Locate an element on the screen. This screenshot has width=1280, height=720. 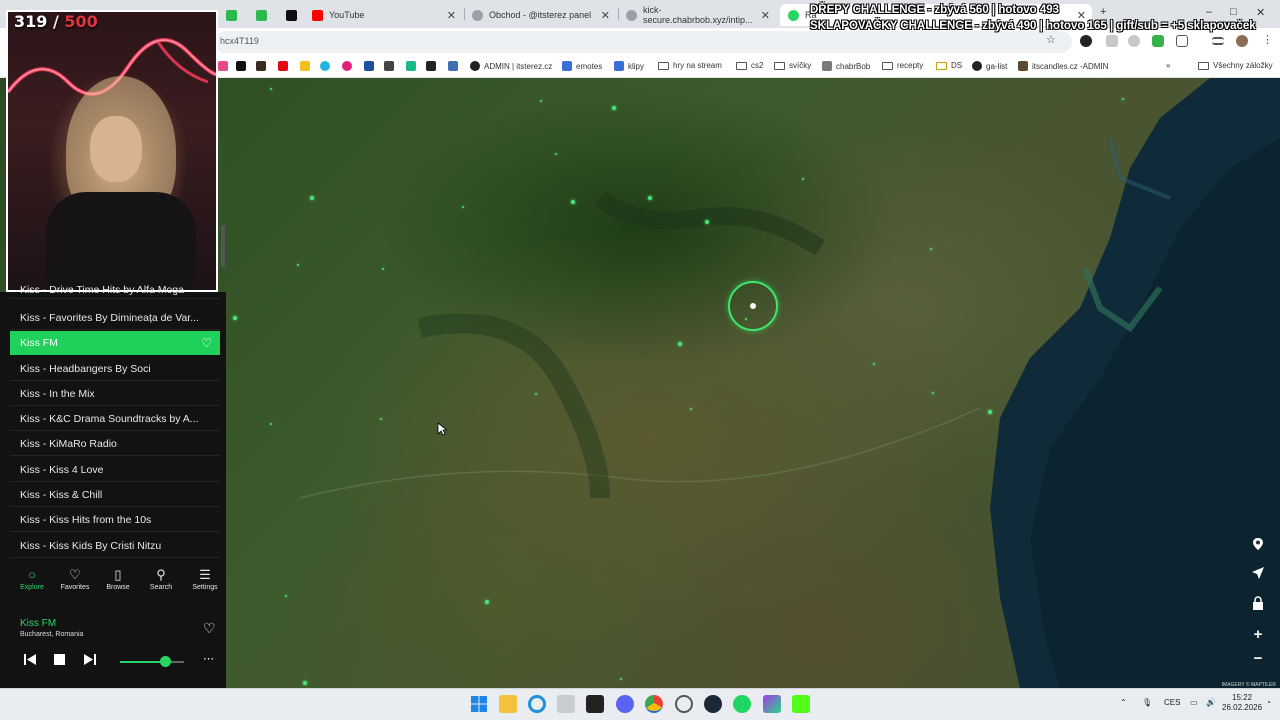
list-item: Kiss - KiMaRo Radio is located at coordinates (115, 444).